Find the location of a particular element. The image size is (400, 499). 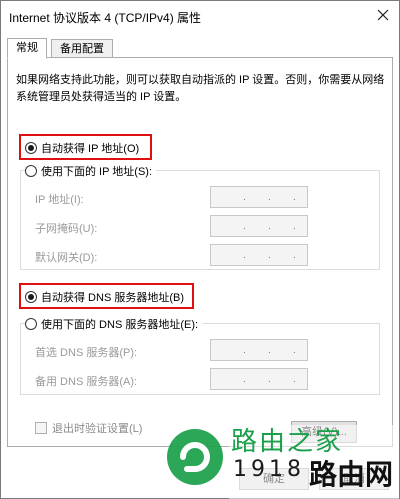

ip-manual-label: 使用下面的 IP 地址(S): is located at coordinates (97, 172).